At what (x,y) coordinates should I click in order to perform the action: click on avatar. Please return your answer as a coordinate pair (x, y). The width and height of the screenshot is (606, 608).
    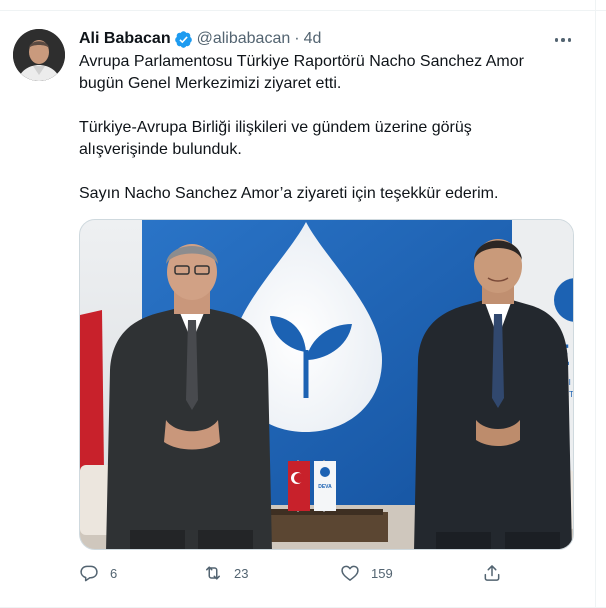
    Looking at the image, I should click on (39, 55).